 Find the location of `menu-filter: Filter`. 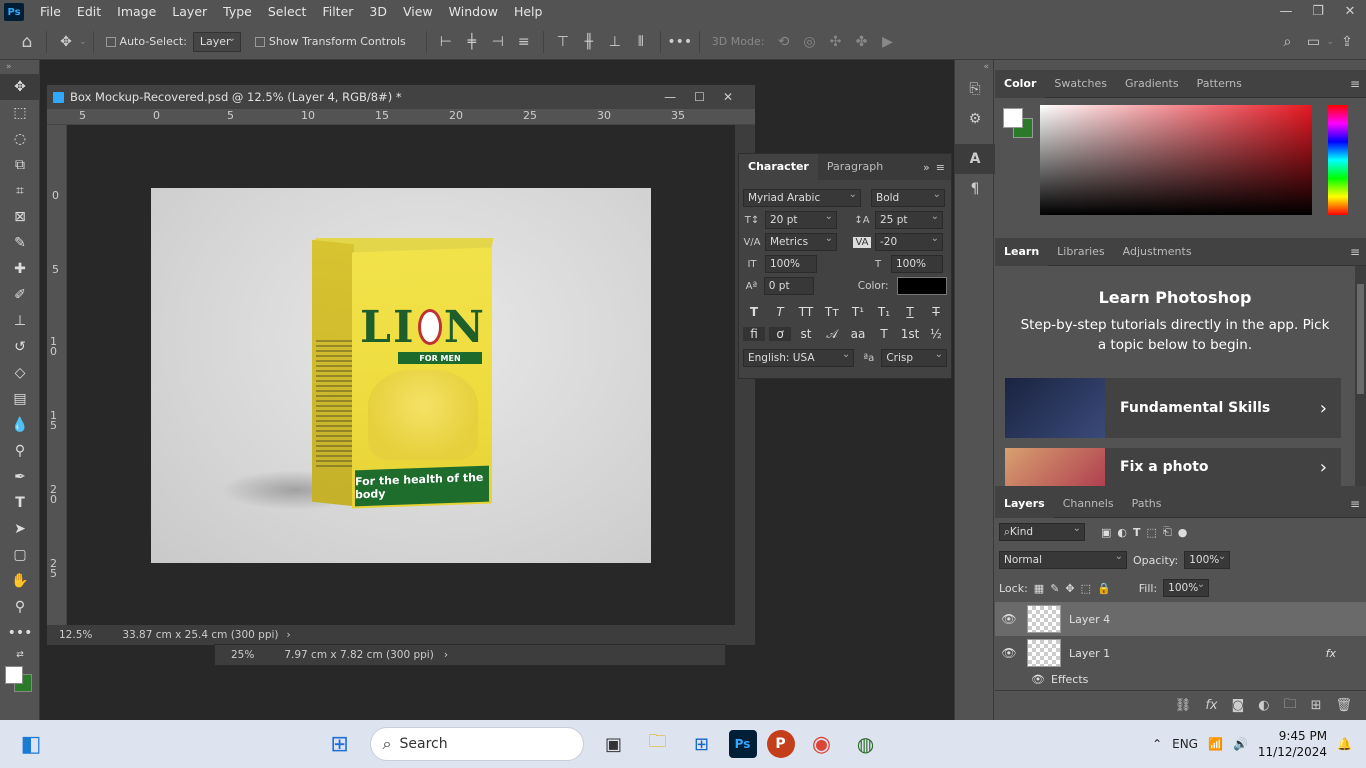

menu-filter: Filter is located at coordinates (337, 12).